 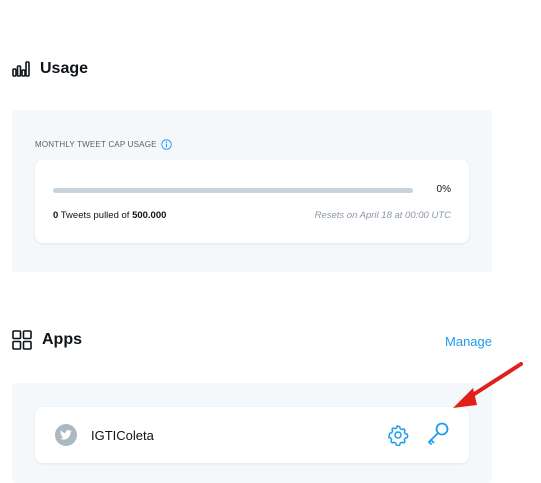 I want to click on tweet-cap-label-text: MONTHLY TWEET CAP USAGE, so click(x=96, y=144).